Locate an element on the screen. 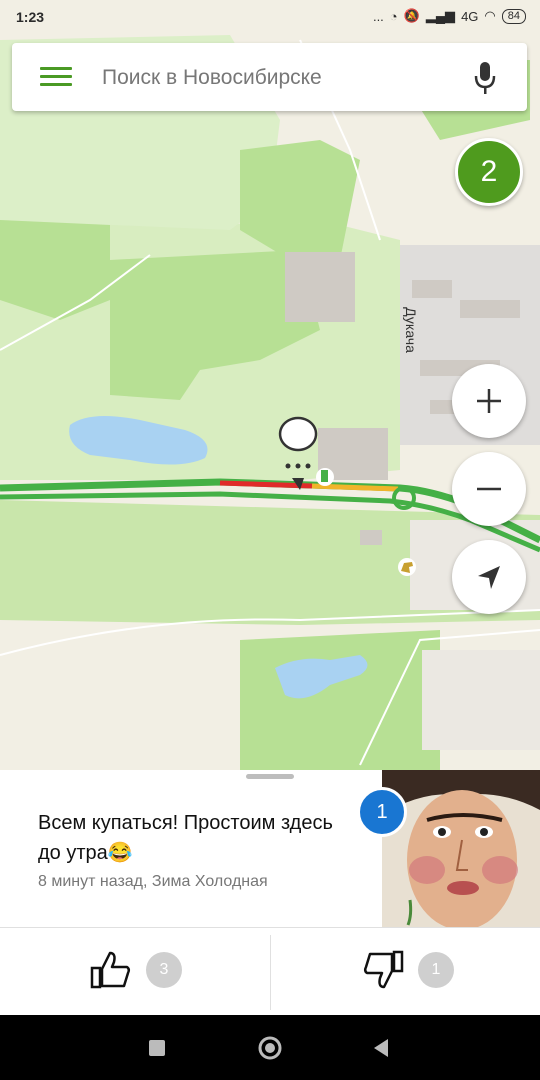  microphone-icon is located at coordinates (485, 78).